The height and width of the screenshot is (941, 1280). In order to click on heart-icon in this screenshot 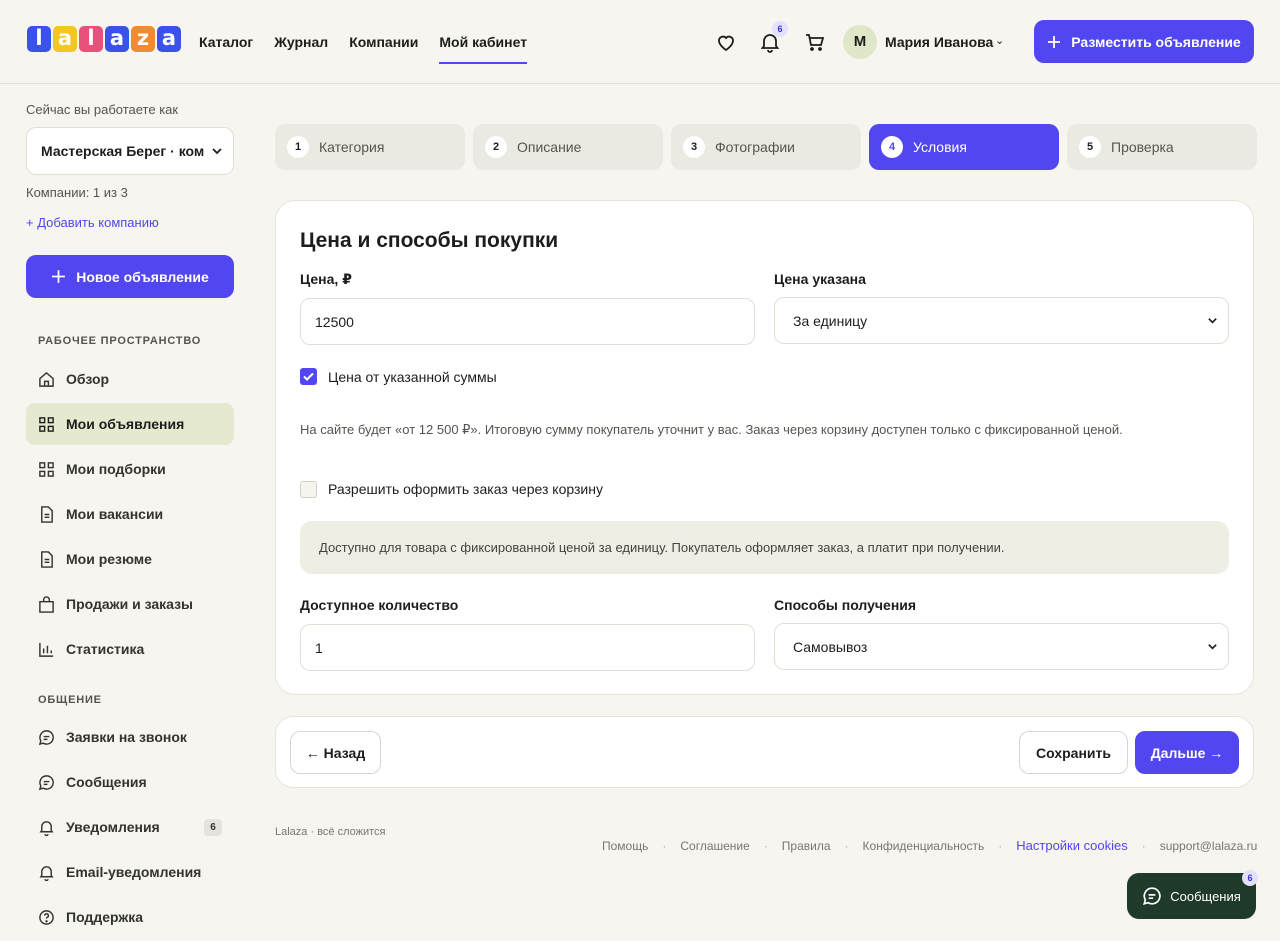, I will do `click(726, 42)`.